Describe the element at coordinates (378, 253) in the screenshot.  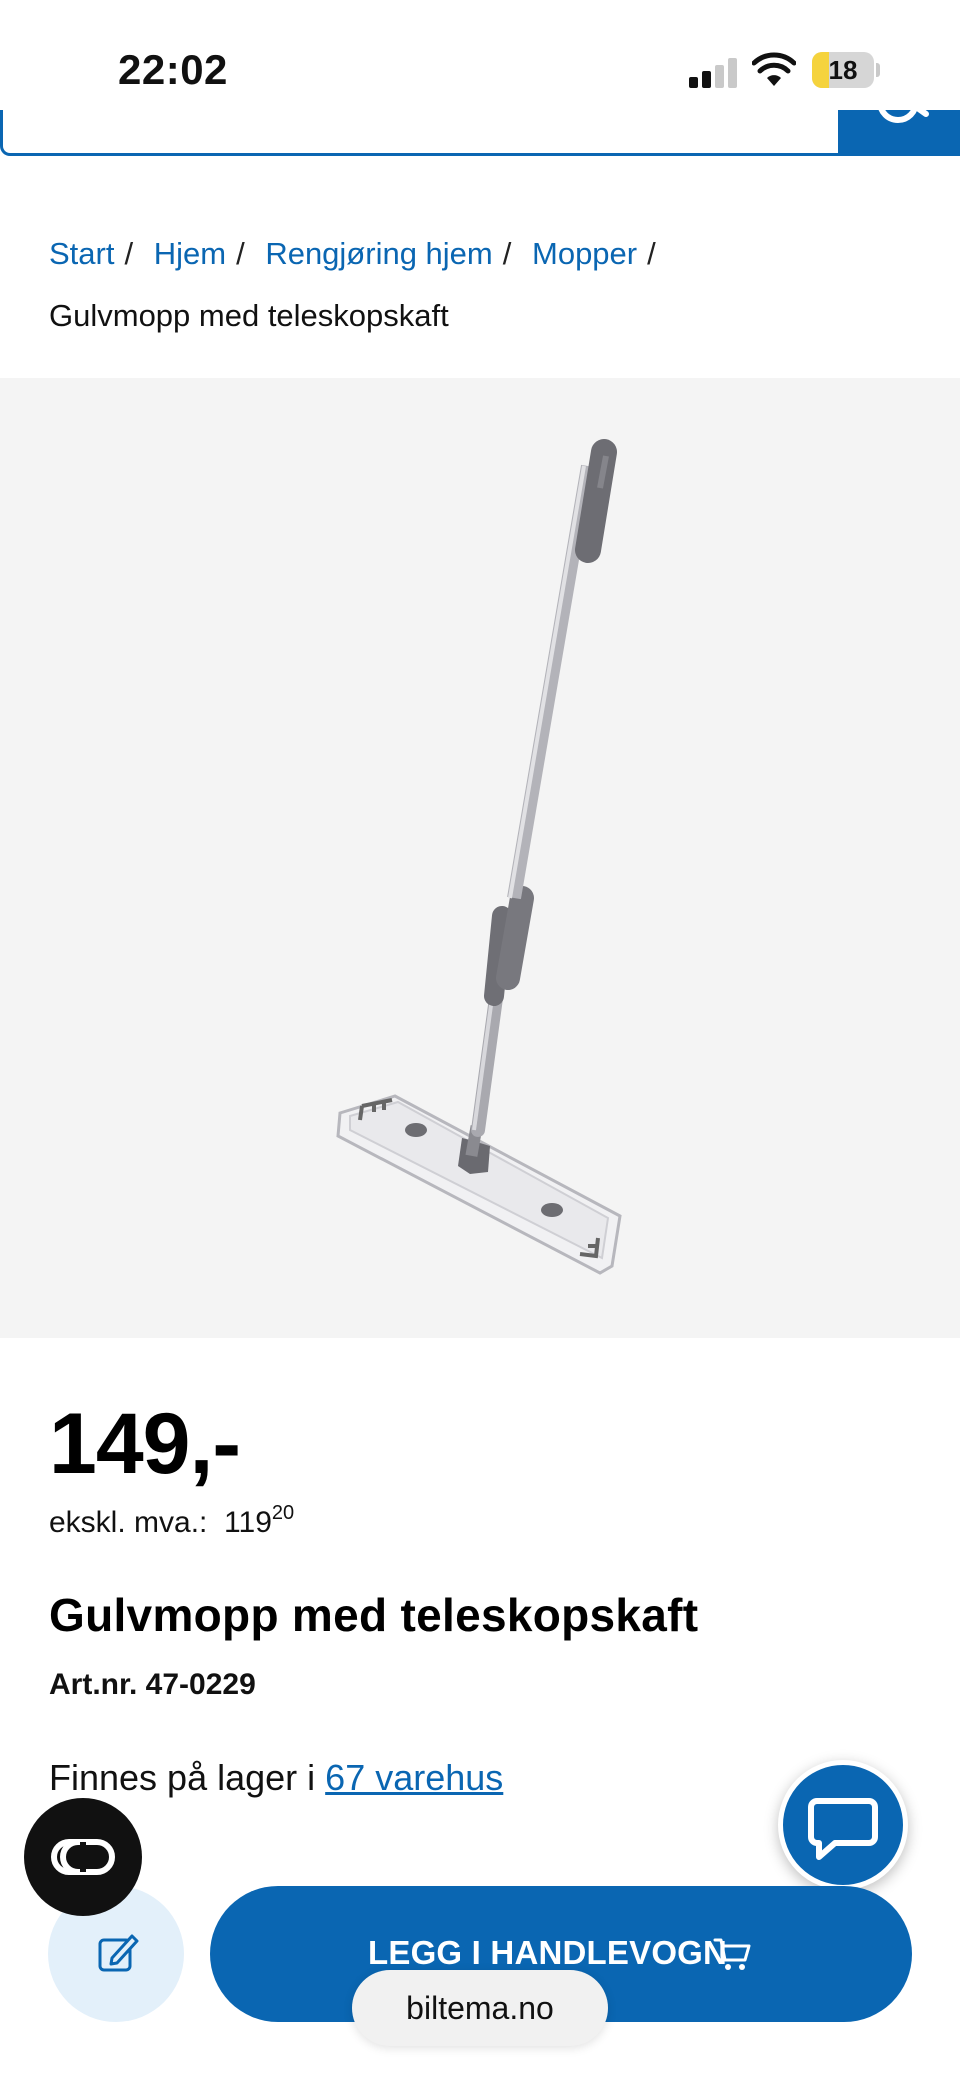
I see `breadcrumb-rengjoring-hjem: Rengjøring hjem` at that location.